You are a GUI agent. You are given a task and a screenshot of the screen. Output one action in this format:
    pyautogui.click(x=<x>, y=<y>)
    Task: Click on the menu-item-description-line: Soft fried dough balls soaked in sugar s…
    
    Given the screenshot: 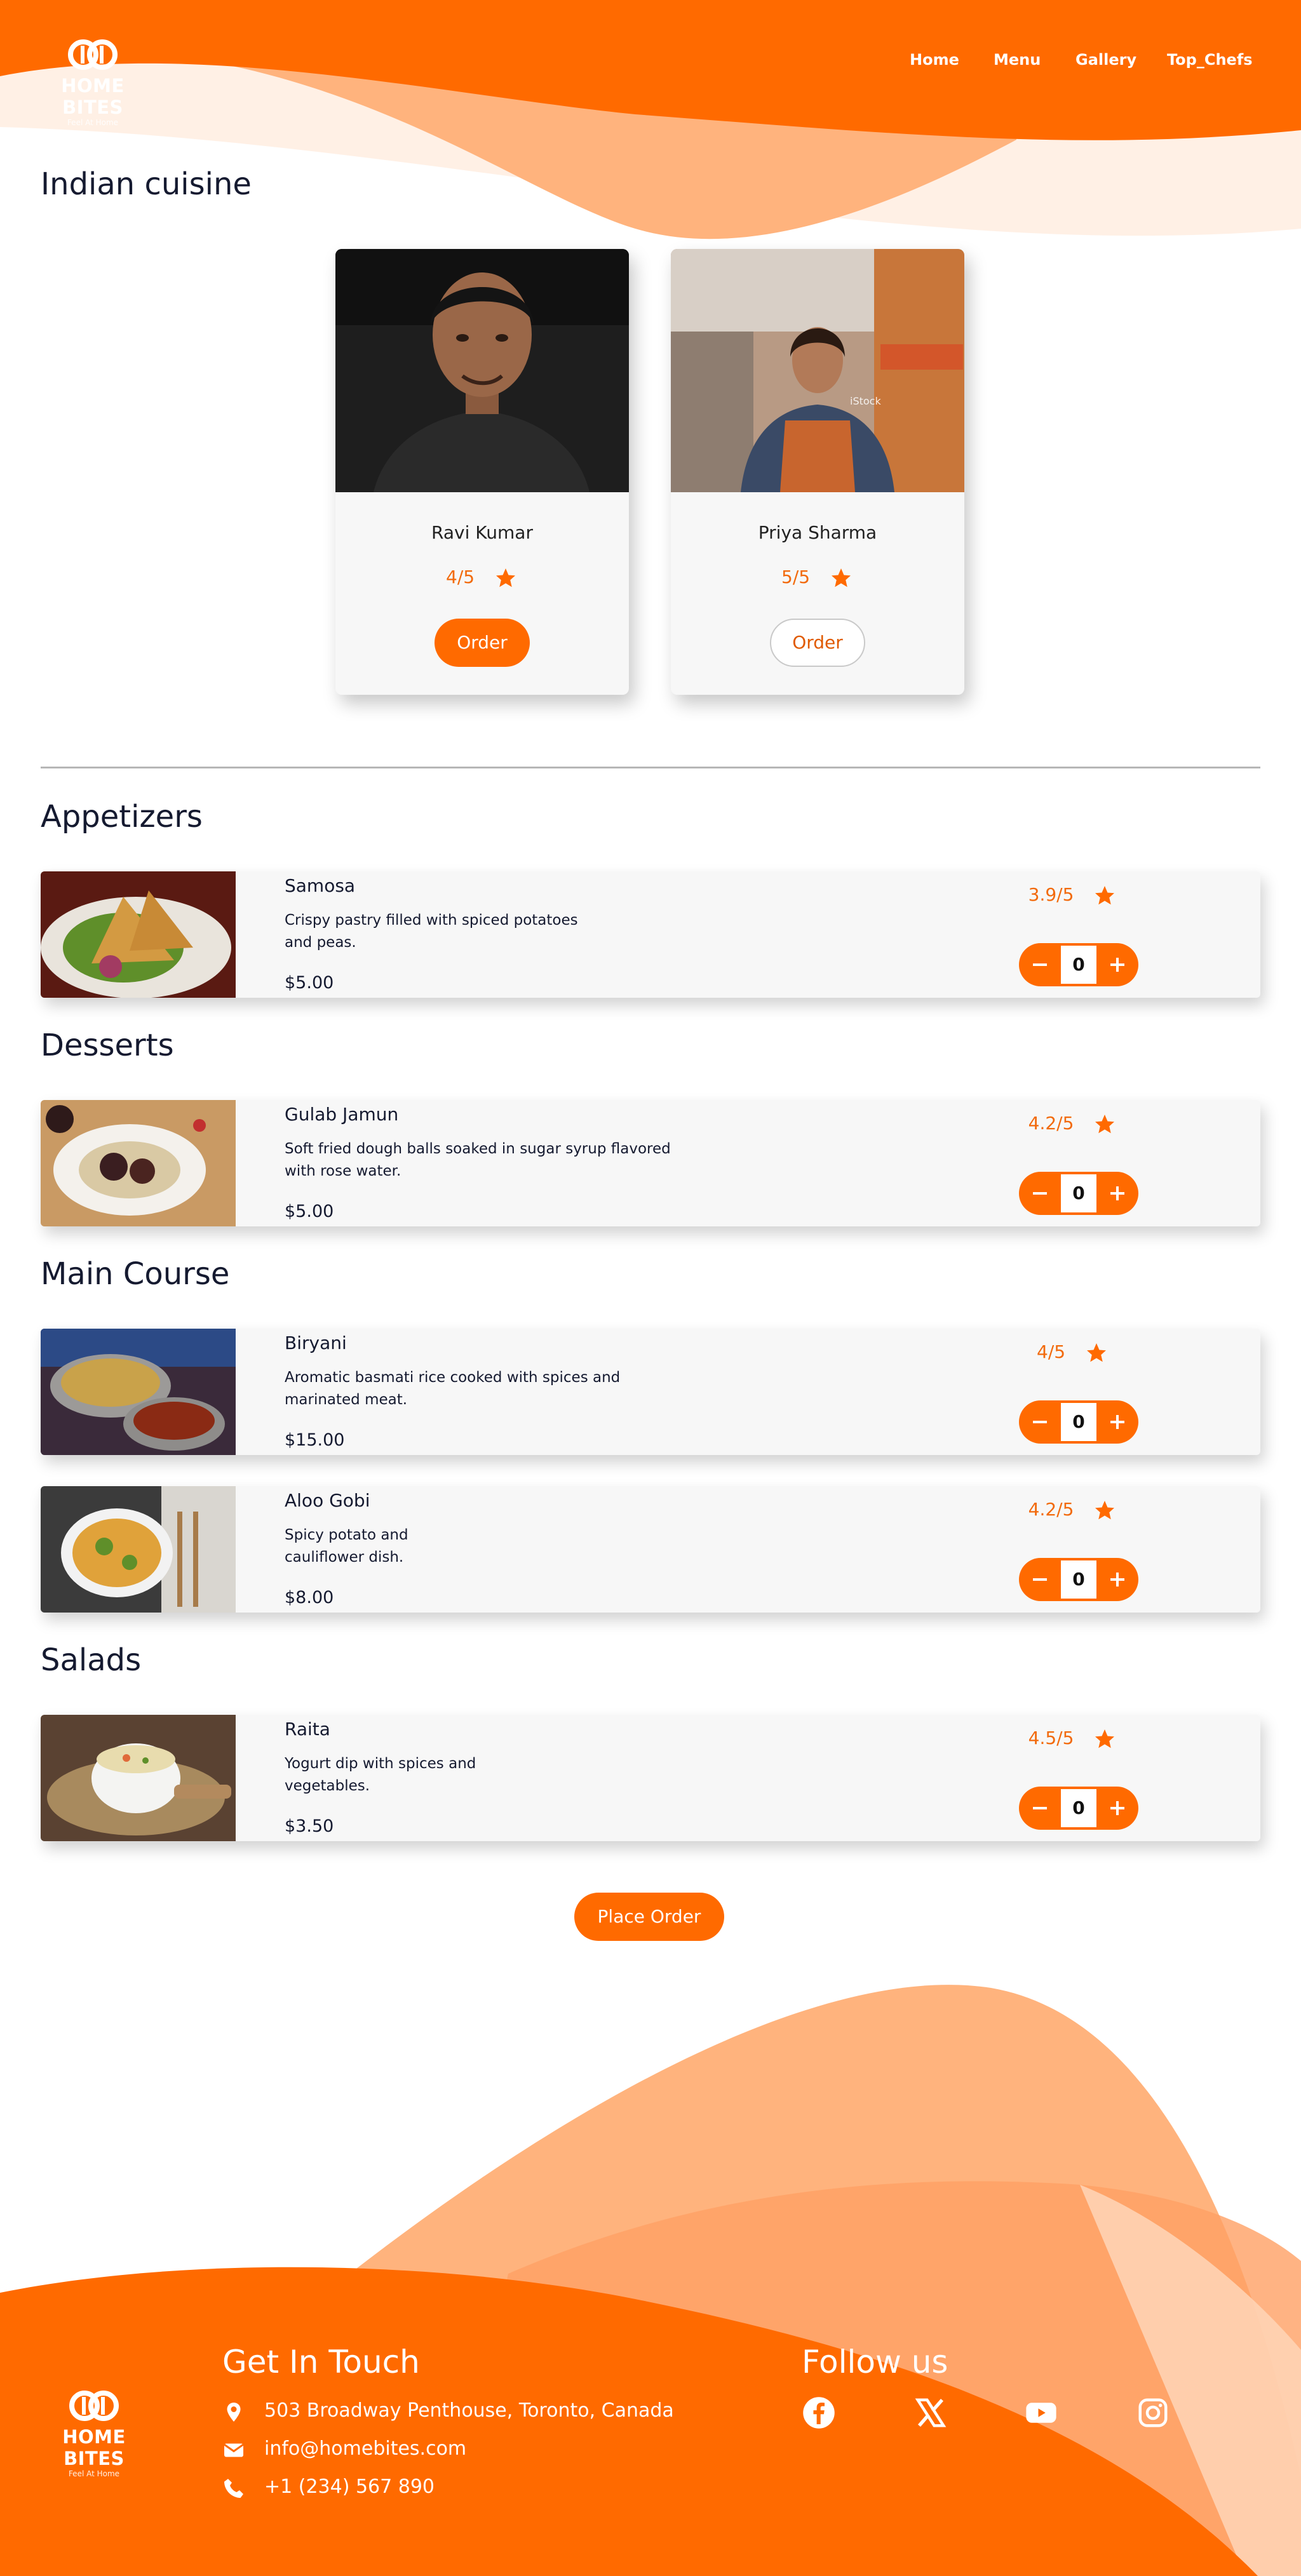 What is the action you would take?
    pyautogui.click(x=478, y=1149)
    